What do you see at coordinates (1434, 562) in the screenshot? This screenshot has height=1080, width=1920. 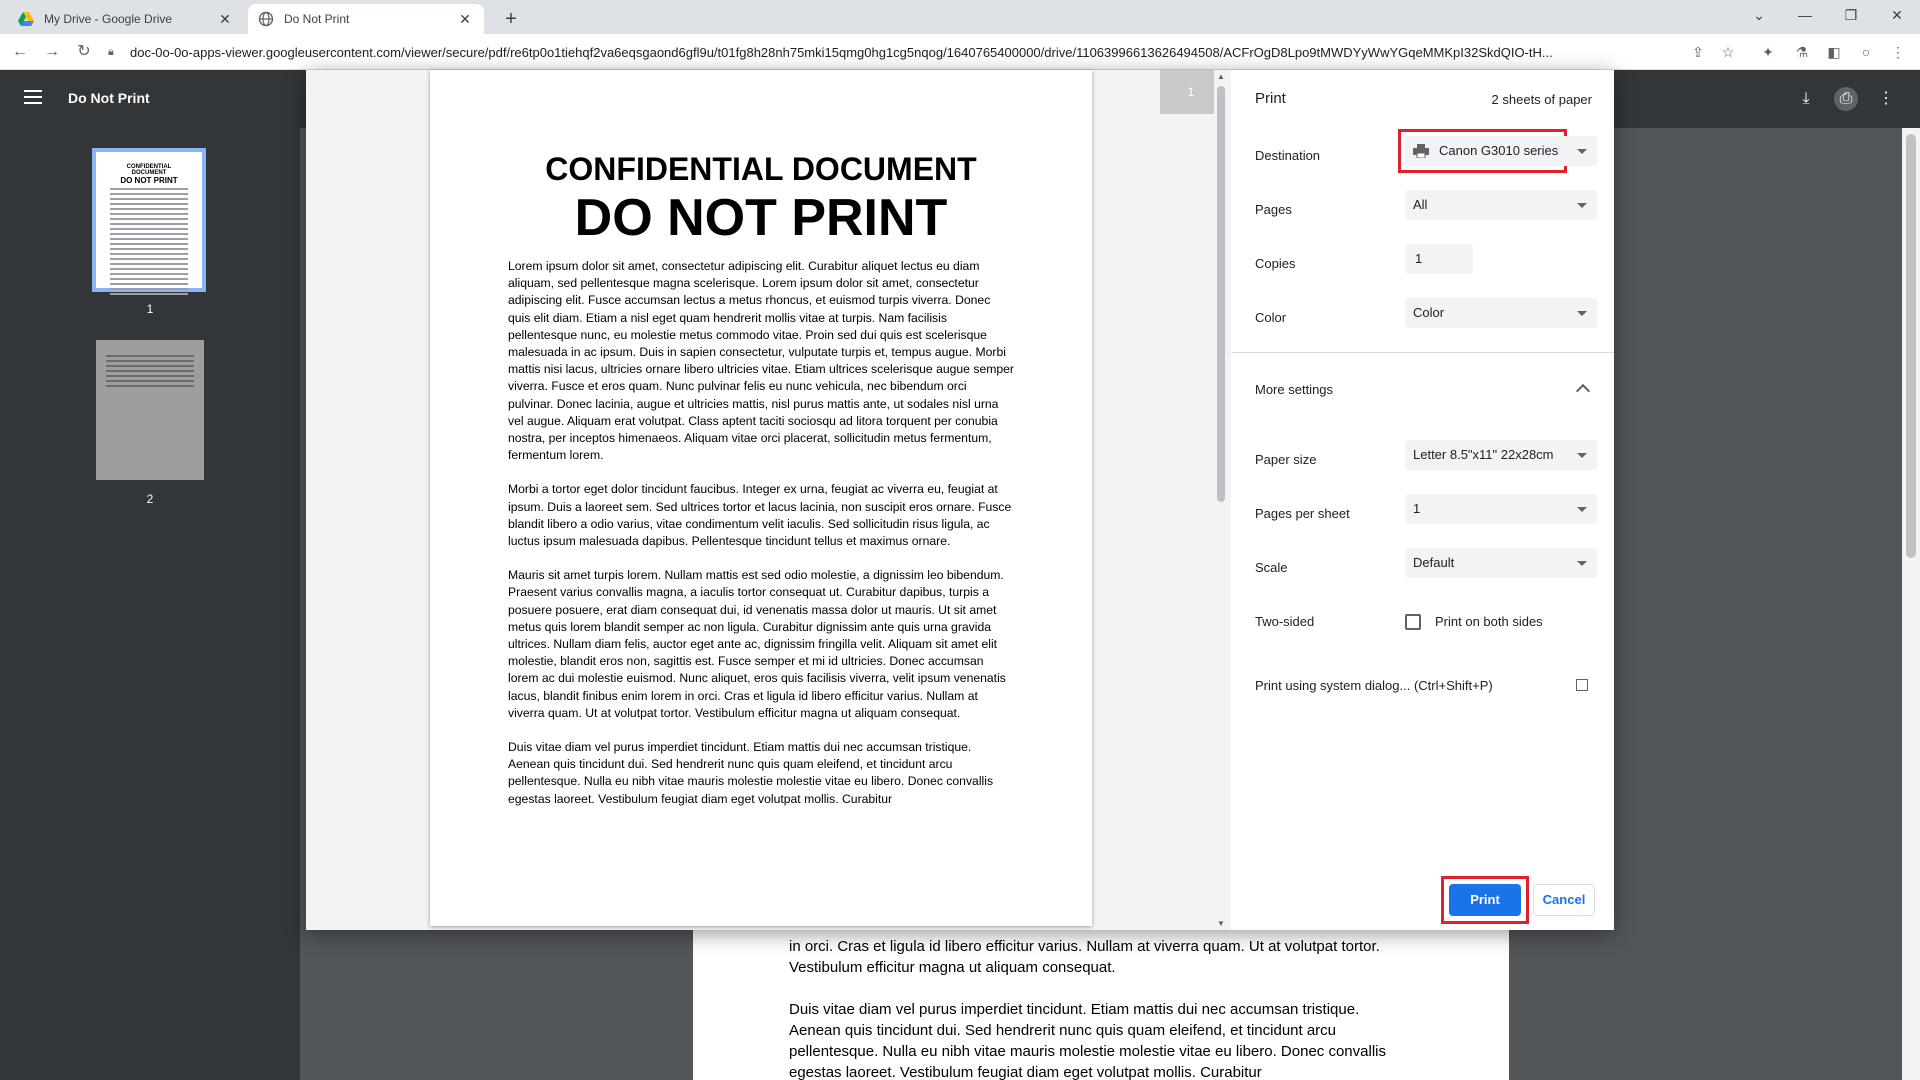 I see `scale-value: Default` at bounding box center [1434, 562].